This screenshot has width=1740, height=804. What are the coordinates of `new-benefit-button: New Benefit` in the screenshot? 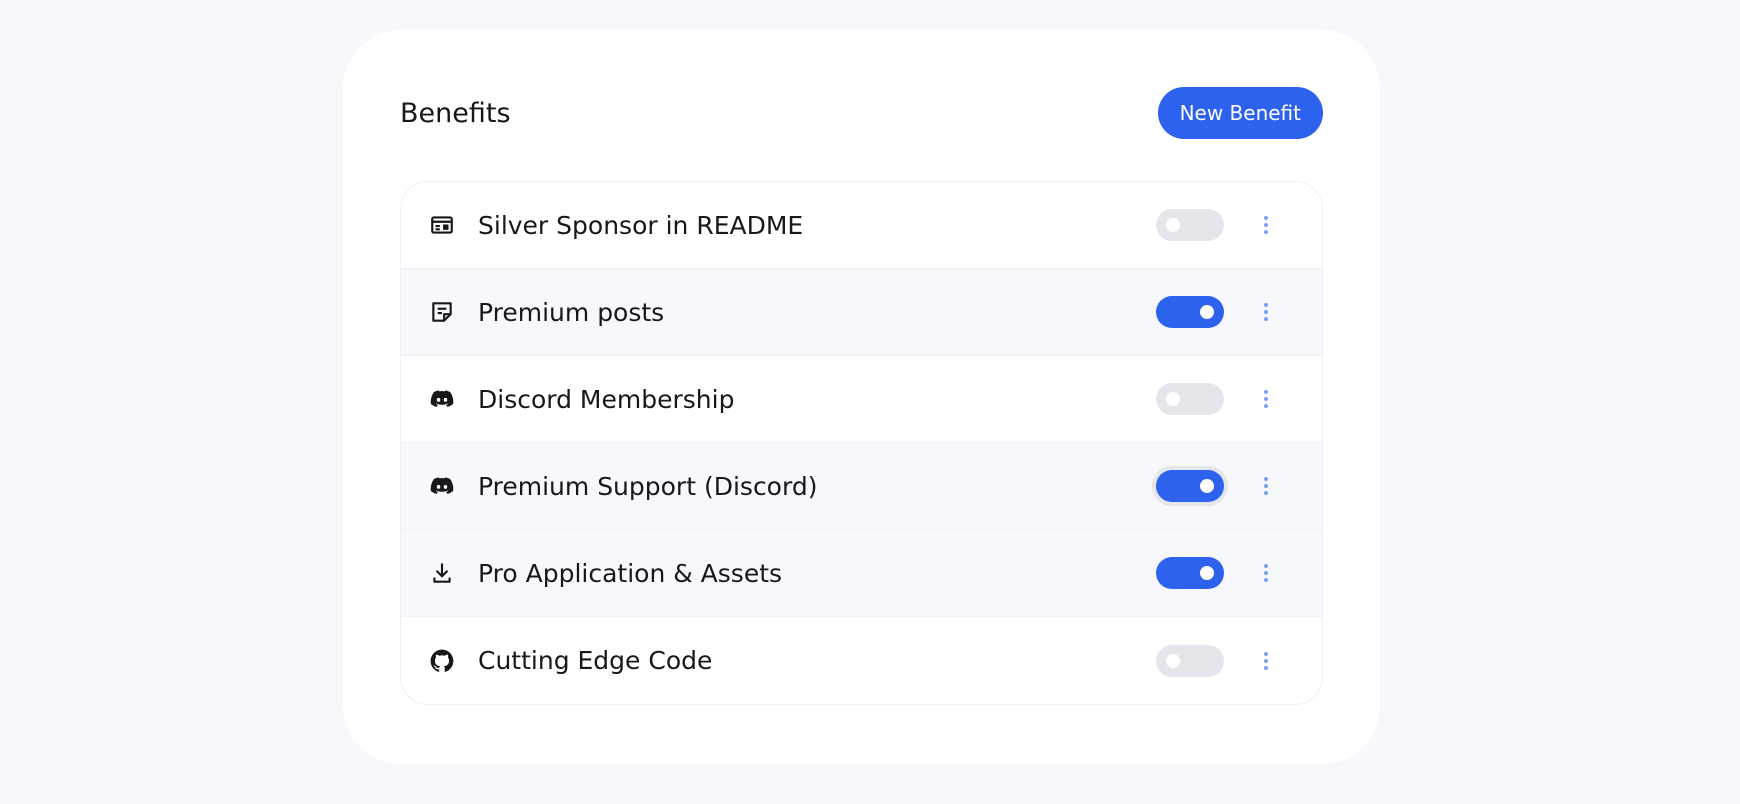 It's located at (1240, 113).